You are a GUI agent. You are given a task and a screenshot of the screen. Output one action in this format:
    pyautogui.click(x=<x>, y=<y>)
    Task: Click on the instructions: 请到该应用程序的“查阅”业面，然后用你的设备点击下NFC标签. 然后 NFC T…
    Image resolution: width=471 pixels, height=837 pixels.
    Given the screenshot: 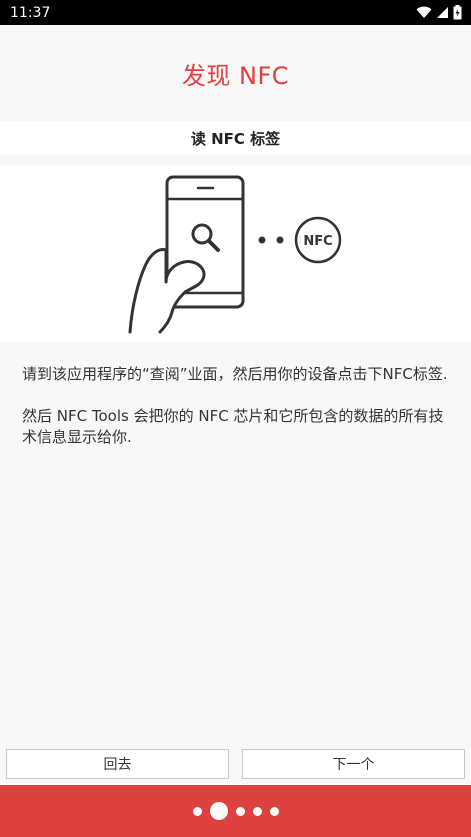 What is the action you would take?
    pyautogui.click(x=237, y=416)
    